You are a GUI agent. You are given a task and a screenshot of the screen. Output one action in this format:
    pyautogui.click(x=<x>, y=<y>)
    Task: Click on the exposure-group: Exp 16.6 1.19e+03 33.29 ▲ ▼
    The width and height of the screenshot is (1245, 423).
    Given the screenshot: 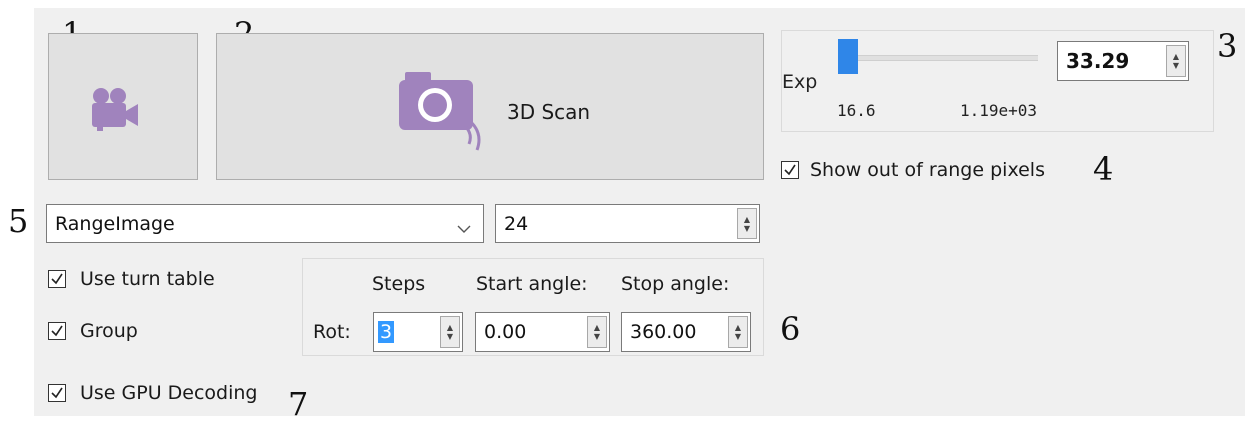 What is the action you would take?
    pyautogui.click(x=997, y=81)
    